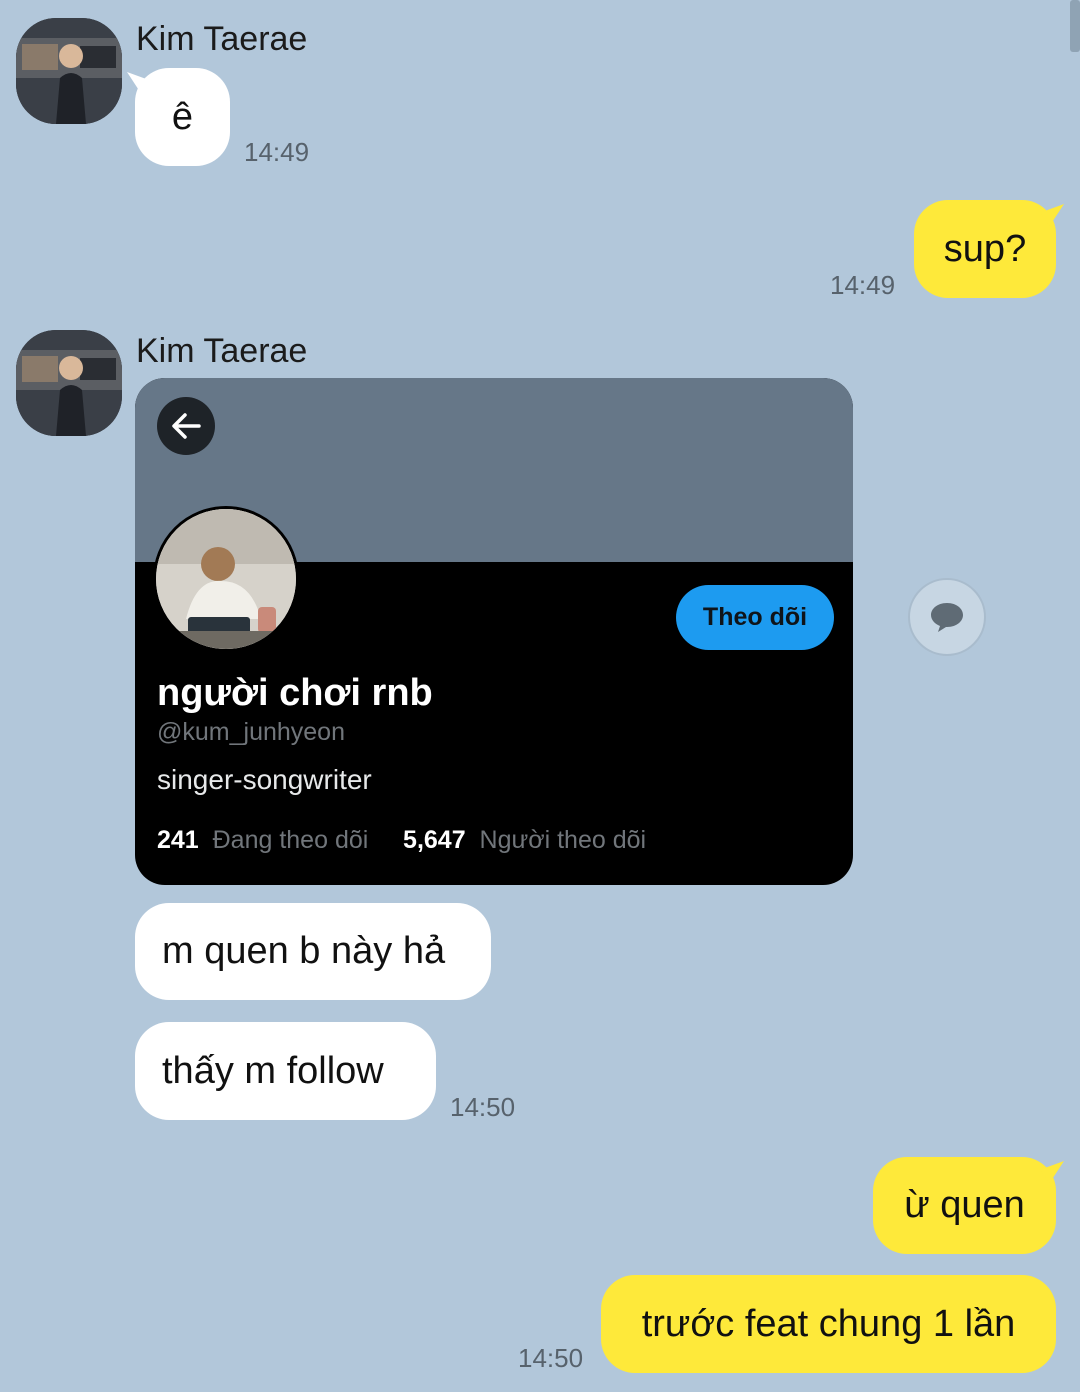 The image size is (1080, 1392). Describe the element at coordinates (304, 951) in the screenshot. I see `message-text: m quen b này hả` at that location.